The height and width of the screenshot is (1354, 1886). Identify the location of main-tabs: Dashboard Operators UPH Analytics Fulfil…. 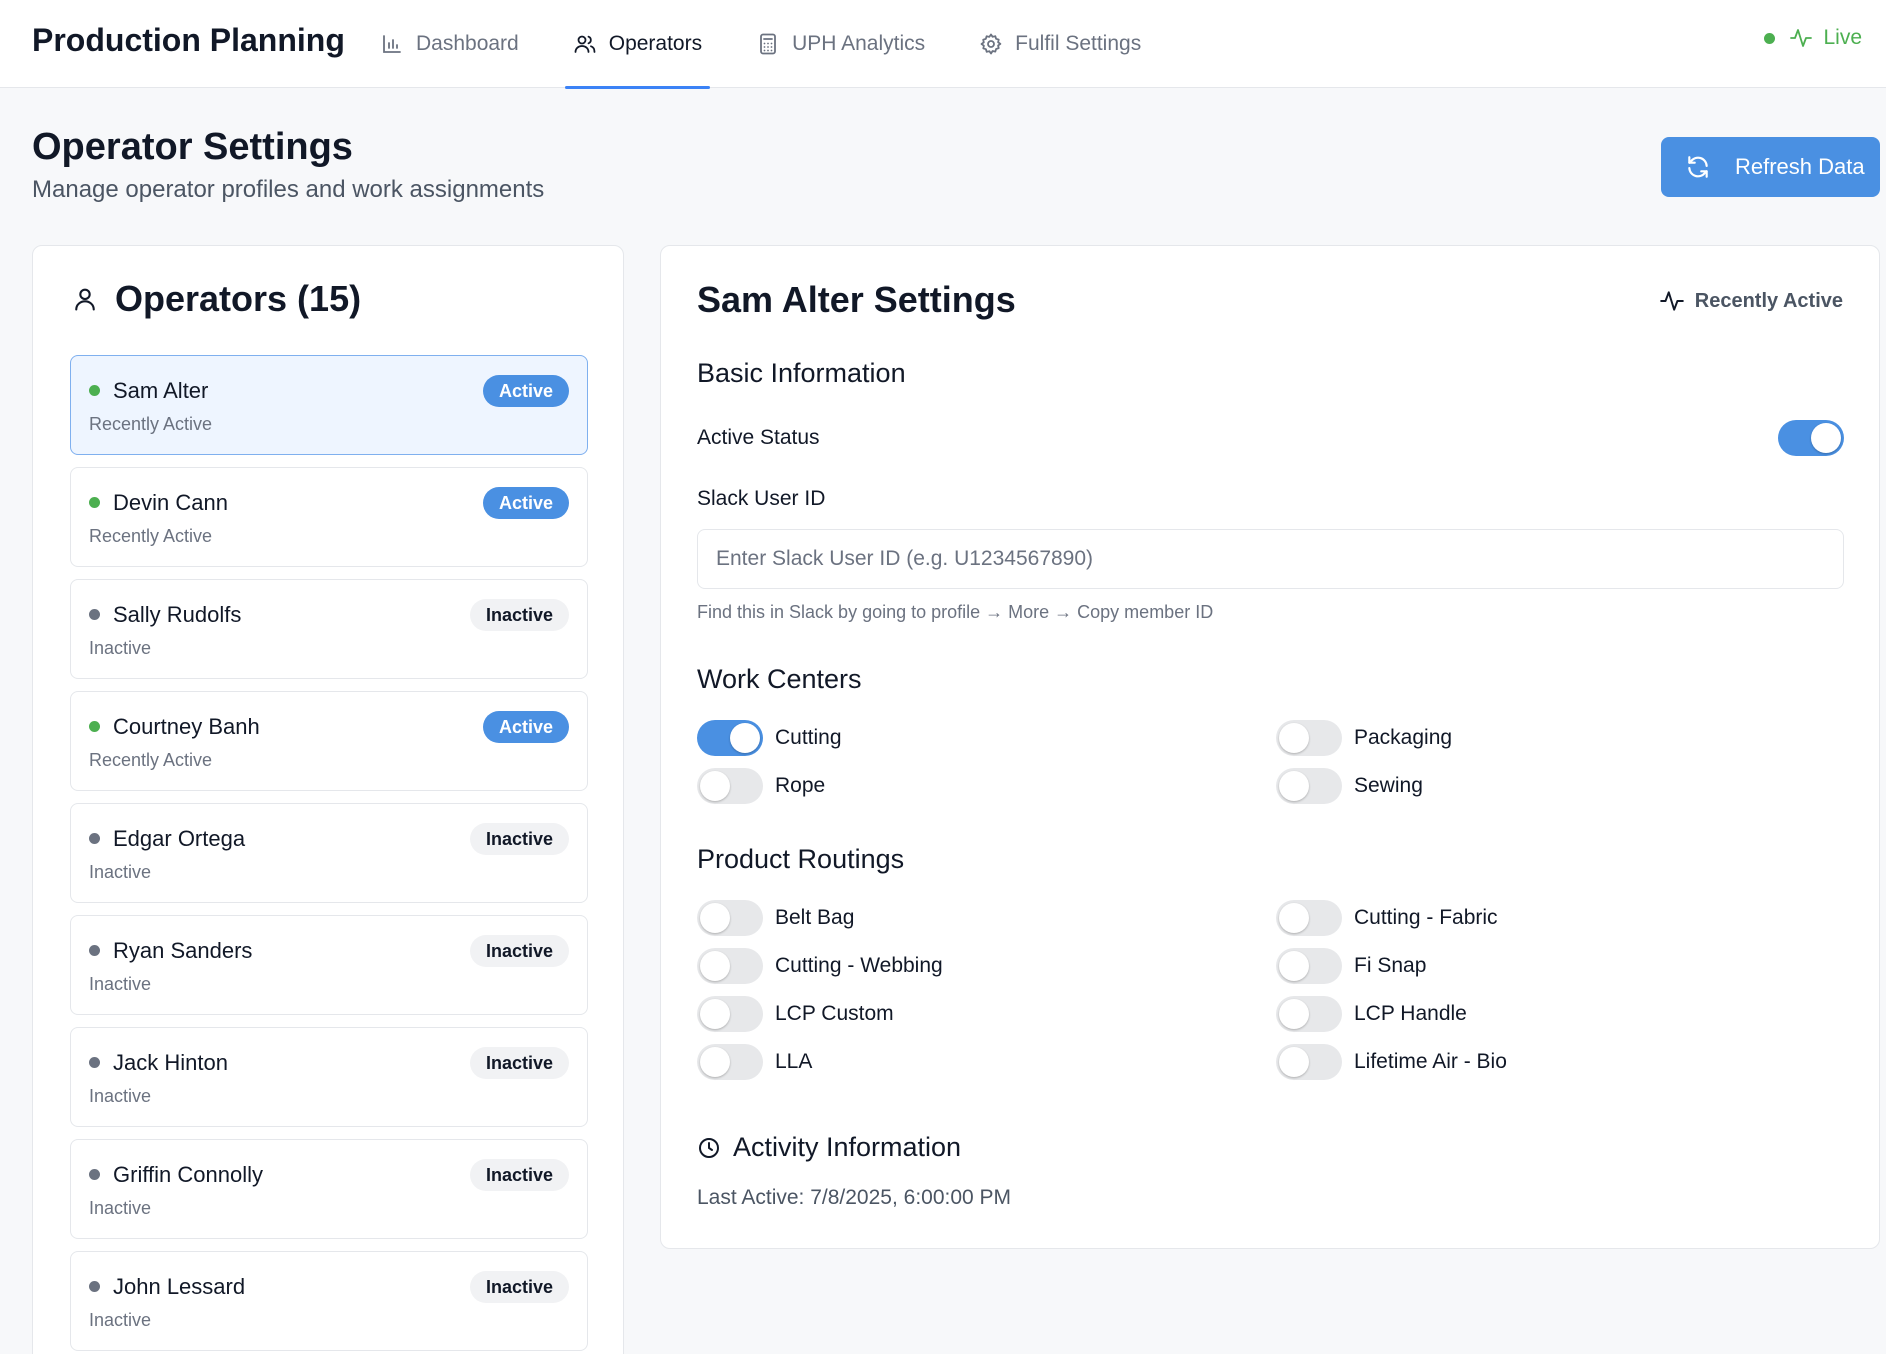
(767, 44).